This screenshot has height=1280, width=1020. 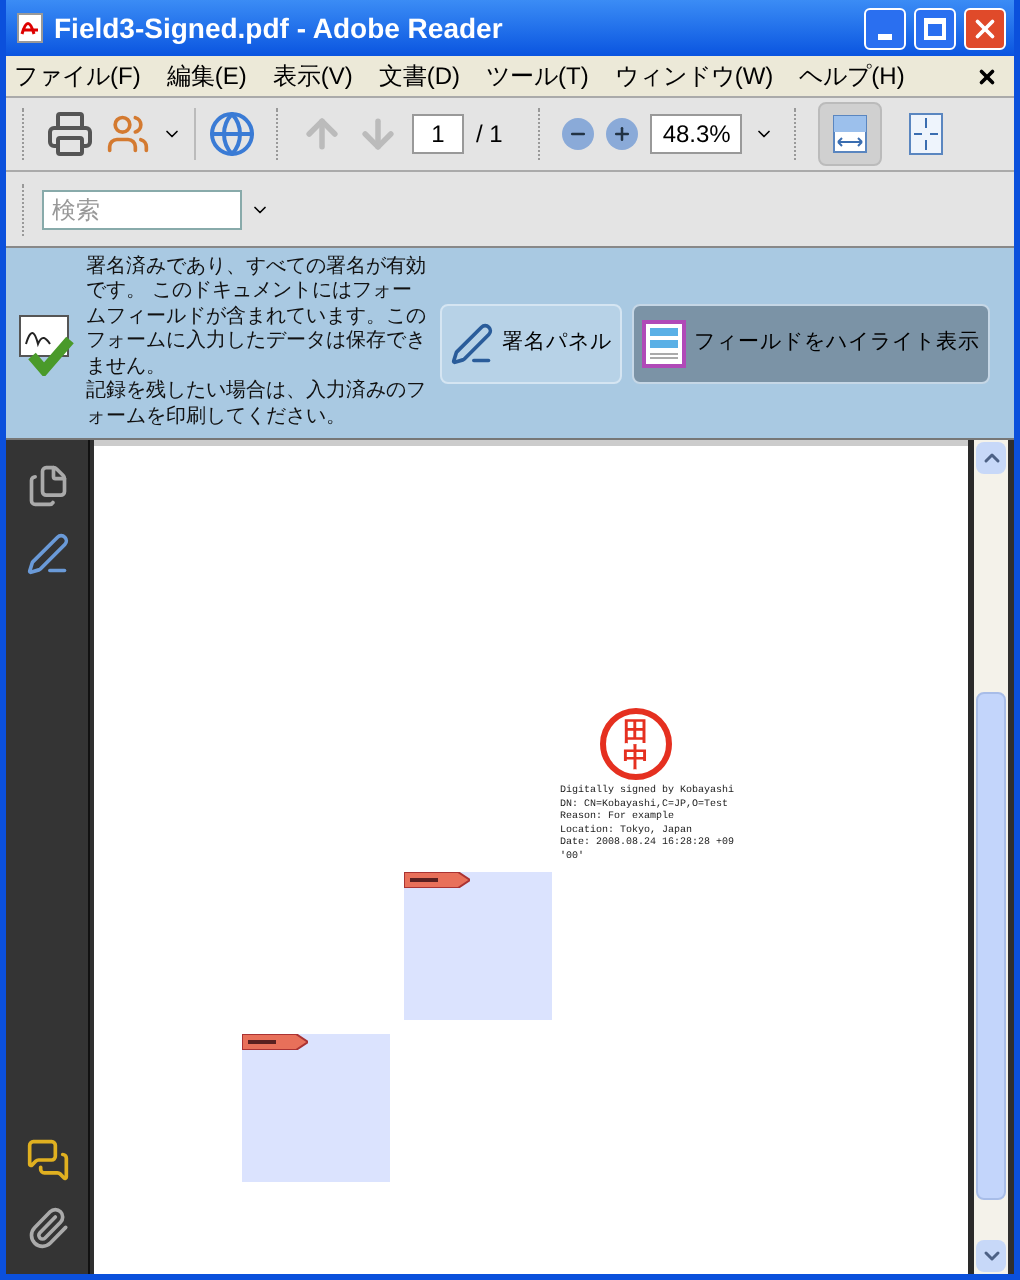 I want to click on seal-stamp: 田中, so click(x=636, y=744).